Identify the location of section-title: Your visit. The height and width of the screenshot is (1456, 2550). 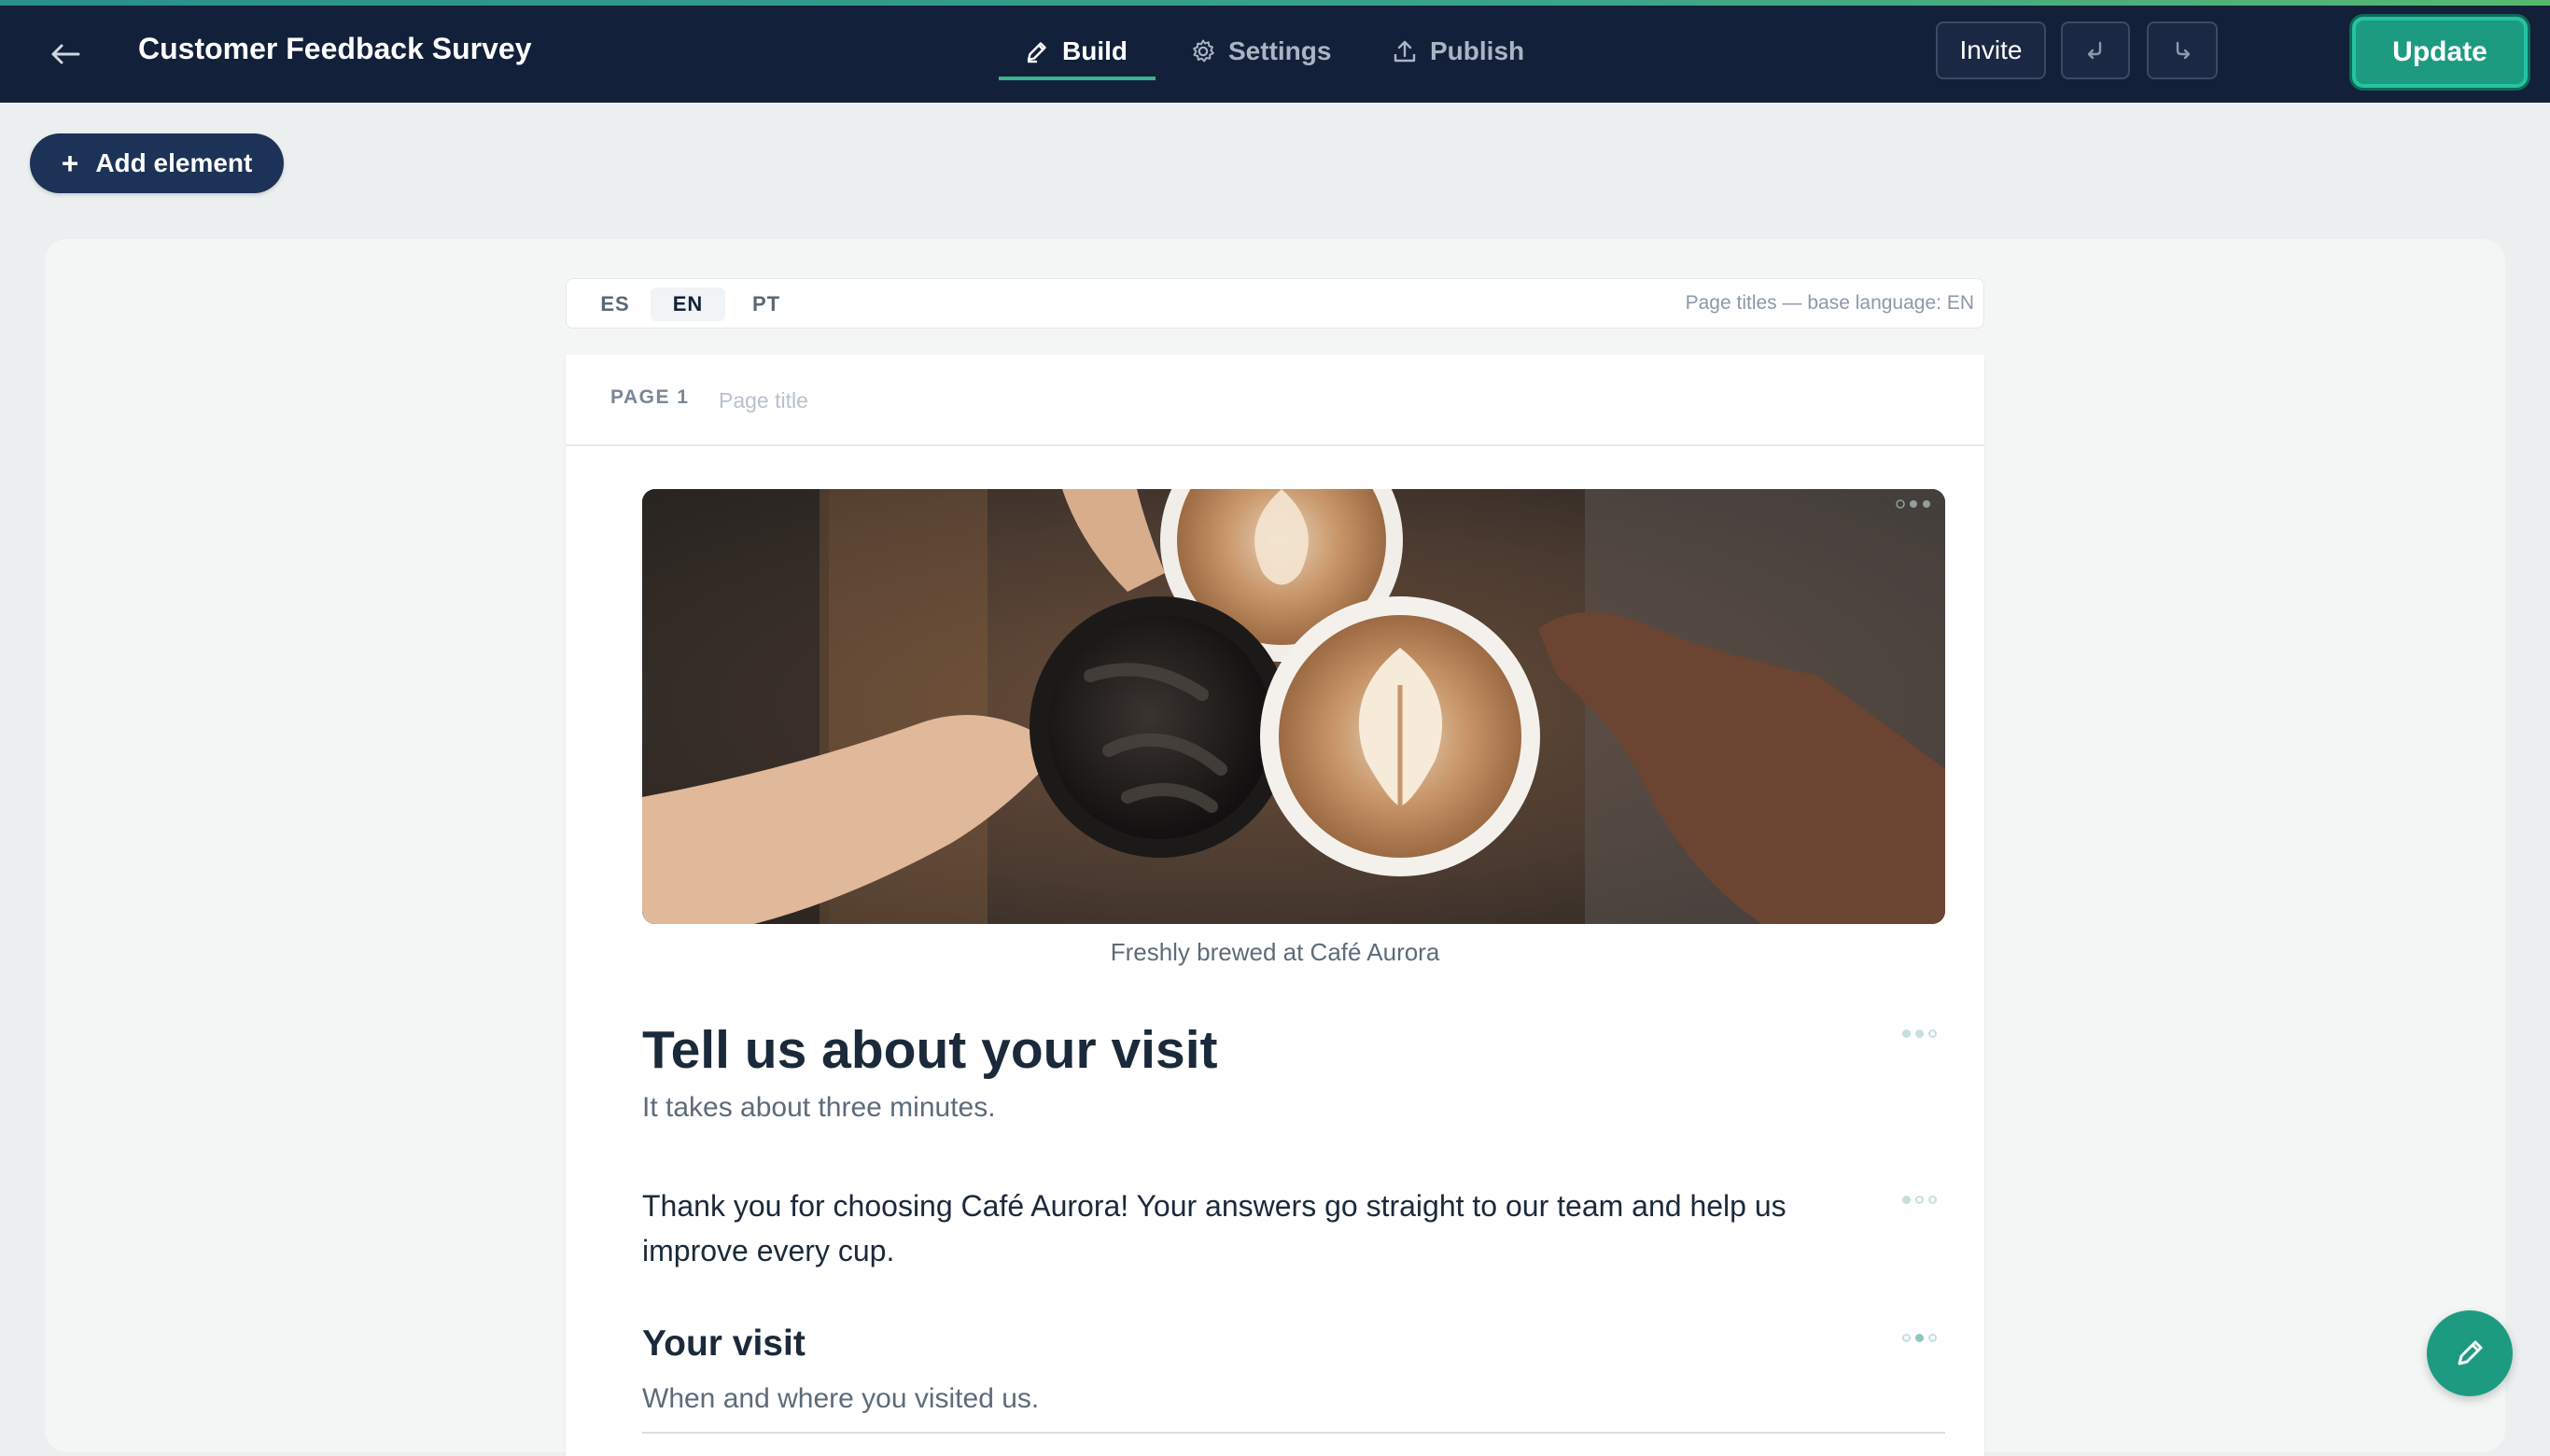
(724, 1344).